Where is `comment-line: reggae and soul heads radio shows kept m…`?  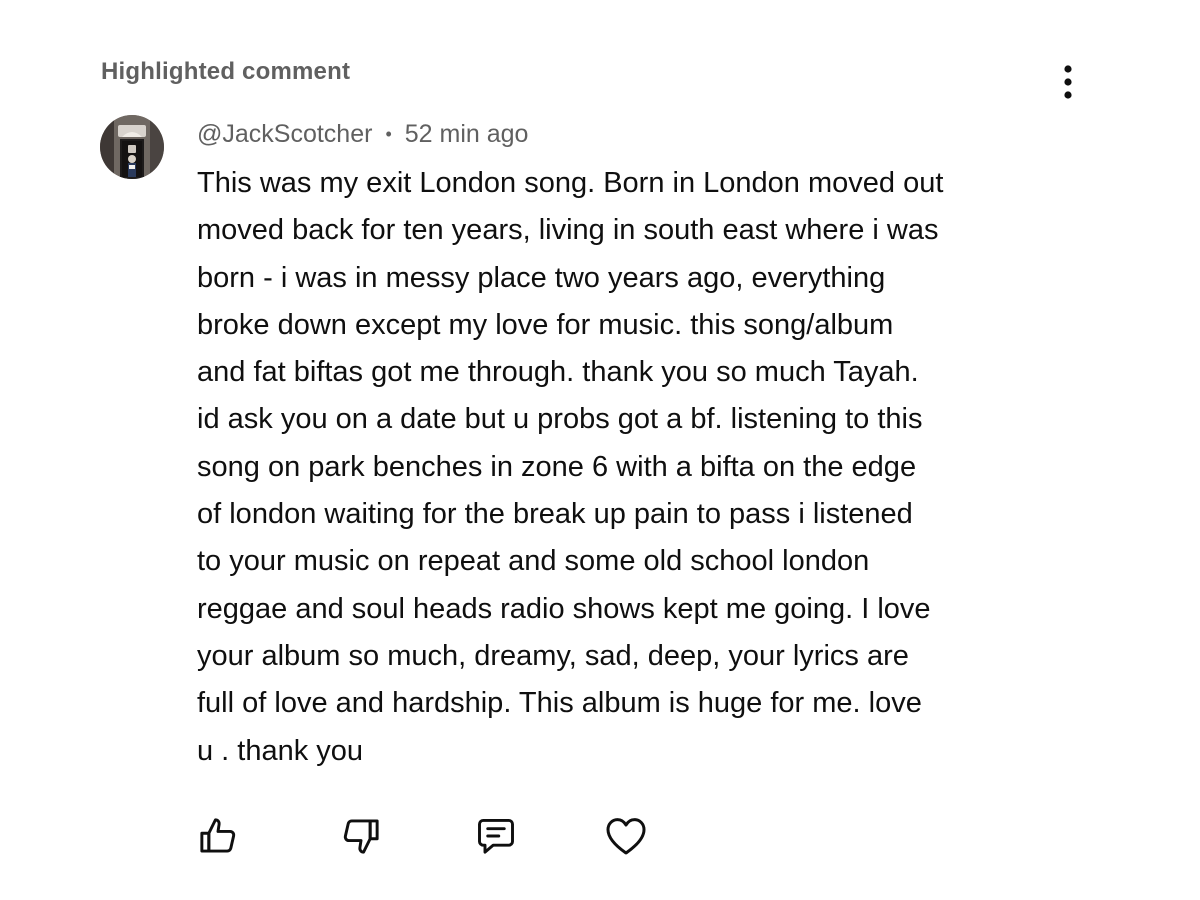 comment-line: reggae and soul heads radio shows kept m… is located at coordinates (564, 608).